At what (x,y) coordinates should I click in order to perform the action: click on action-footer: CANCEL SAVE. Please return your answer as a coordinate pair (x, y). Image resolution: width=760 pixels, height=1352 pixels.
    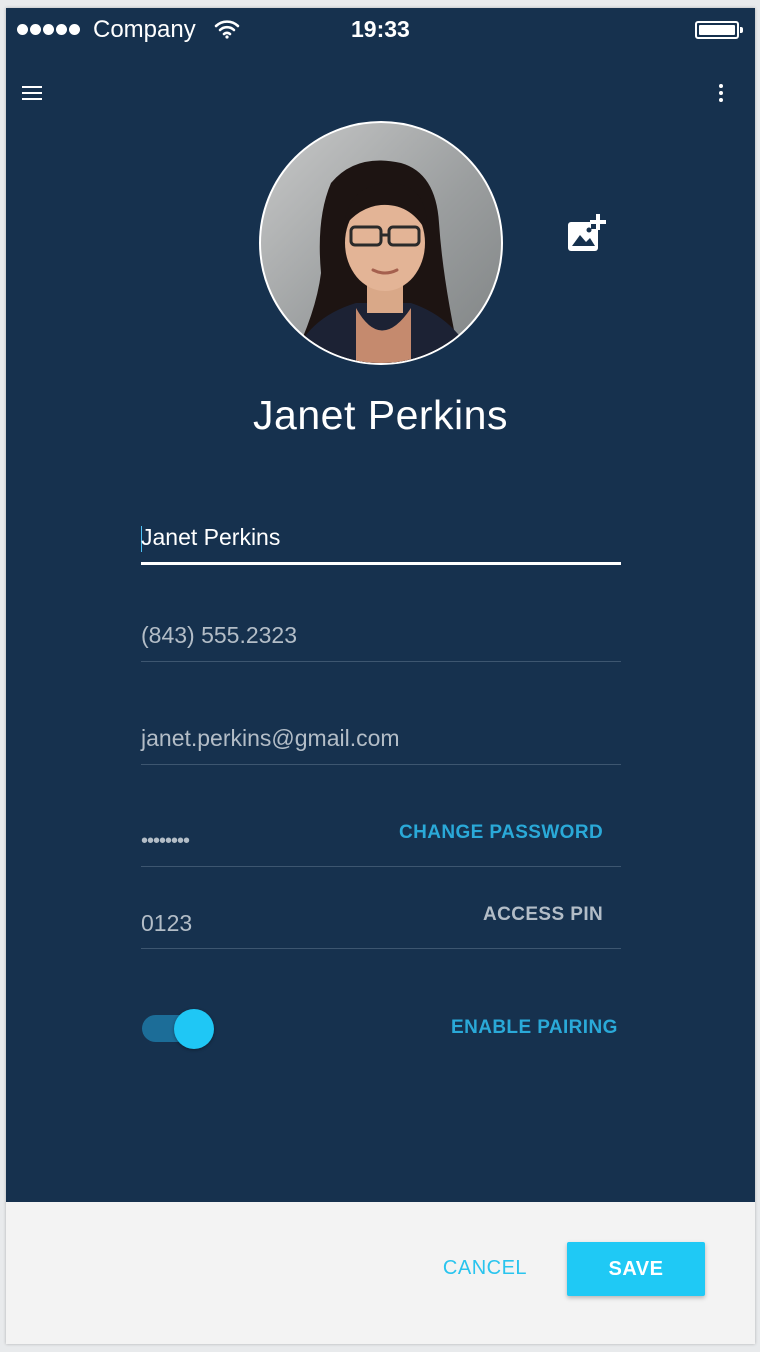
    Looking at the image, I should click on (380, 1273).